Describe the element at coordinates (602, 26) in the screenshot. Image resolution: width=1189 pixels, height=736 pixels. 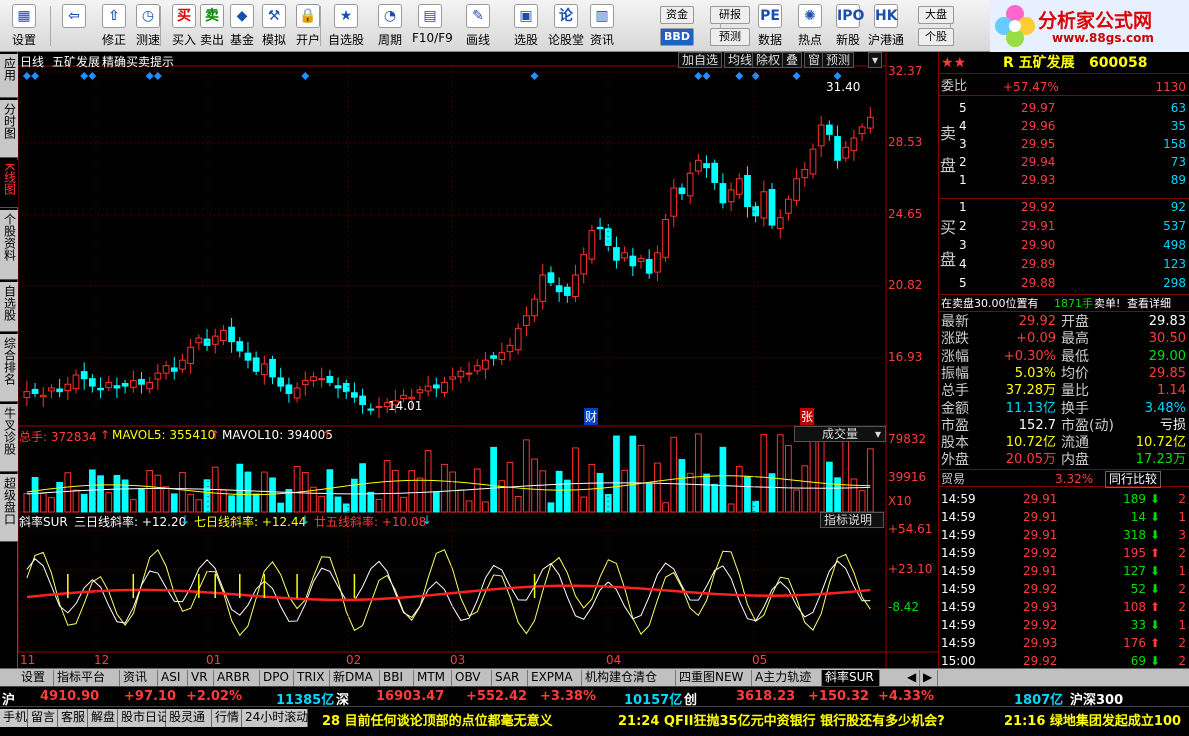
I see `toolbar-news-button: ▥ 资讯` at that location.